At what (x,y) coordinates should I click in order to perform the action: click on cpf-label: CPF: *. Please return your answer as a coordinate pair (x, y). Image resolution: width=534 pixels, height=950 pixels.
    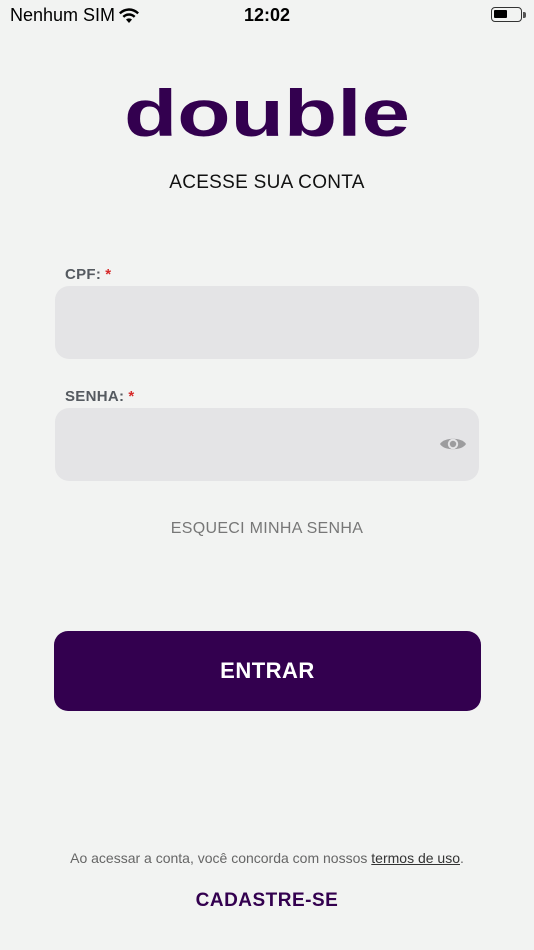
    Looking at the image, I should click on (88, 274).